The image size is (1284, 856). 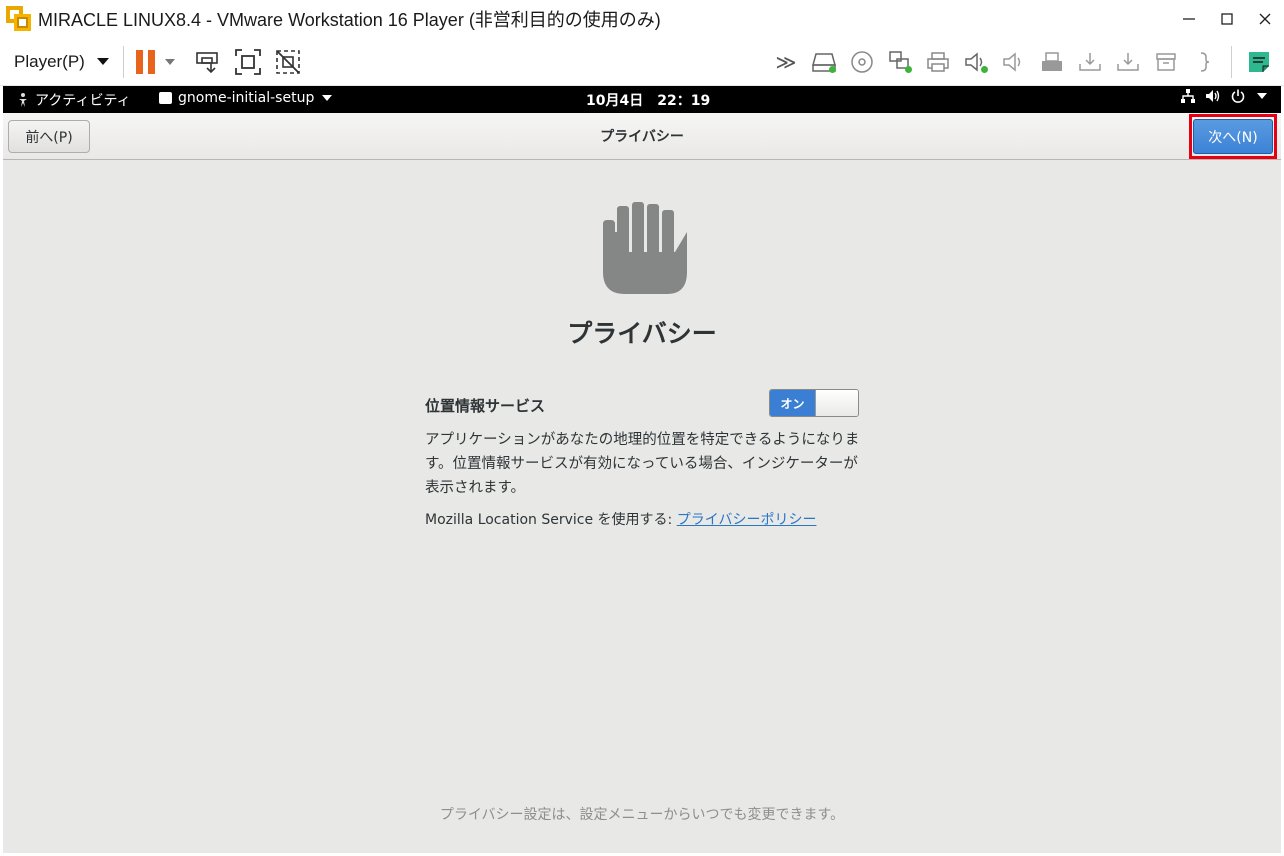 I want to click on close-button, so click(x=1265, y=19).